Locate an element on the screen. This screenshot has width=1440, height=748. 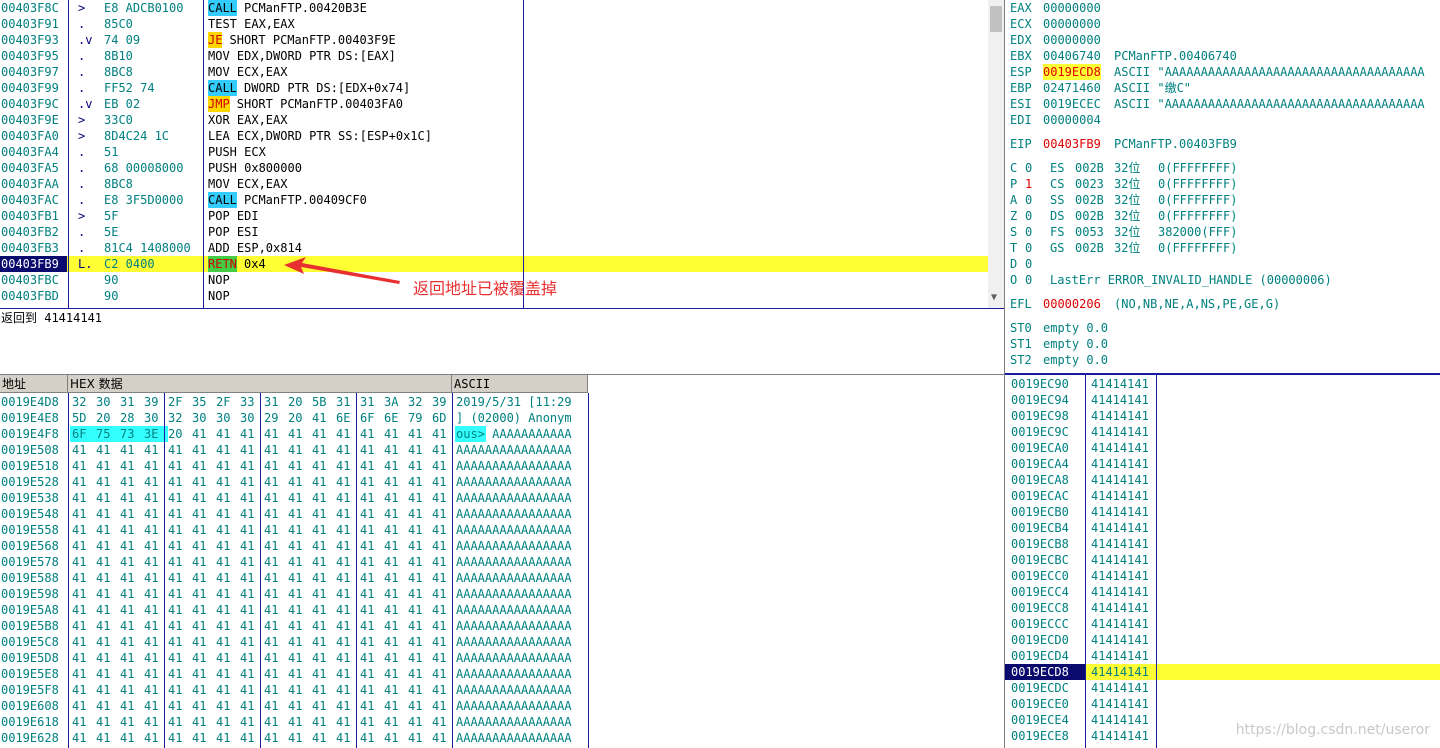
stack-row: 0019ECD0 41414141 is located at coordinates (1222, 640).